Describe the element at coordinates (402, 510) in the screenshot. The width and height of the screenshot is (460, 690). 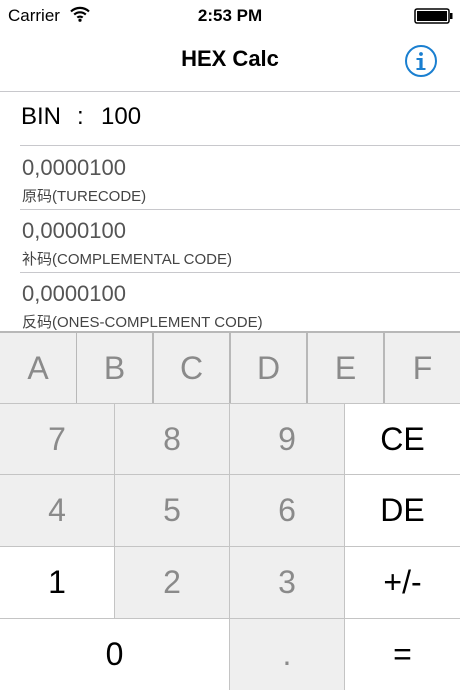
I see `delete-button: DE` at that location.